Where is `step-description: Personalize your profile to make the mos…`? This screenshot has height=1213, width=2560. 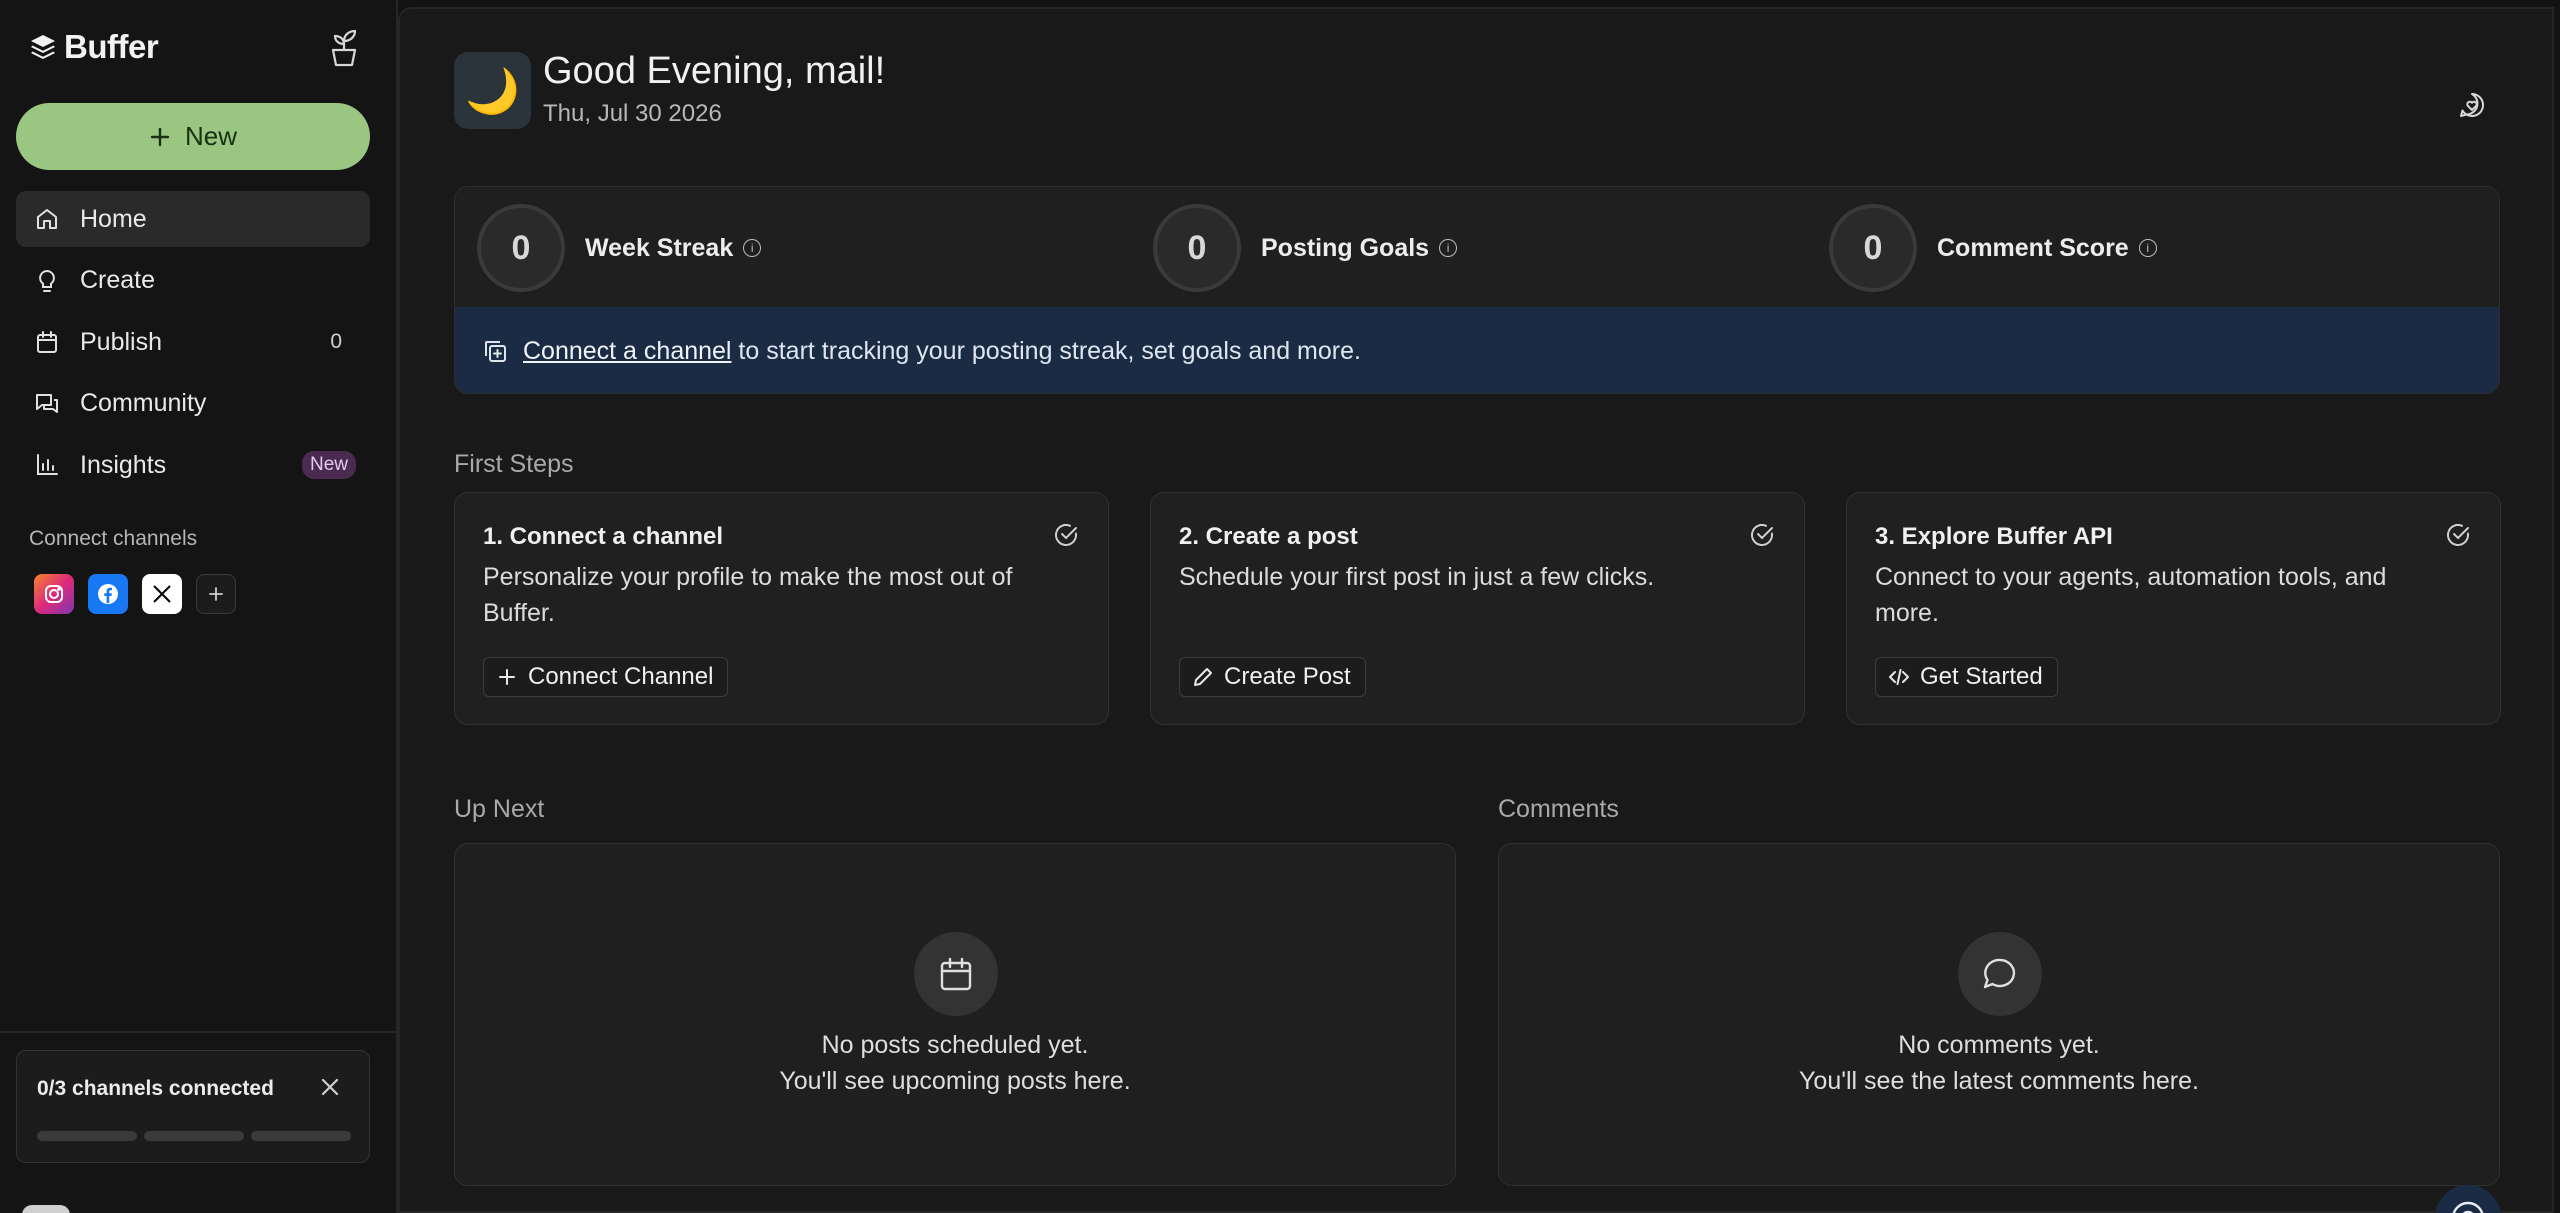 step-description: Personalize your profile to make the mos… is located at coordinates (748, 595).